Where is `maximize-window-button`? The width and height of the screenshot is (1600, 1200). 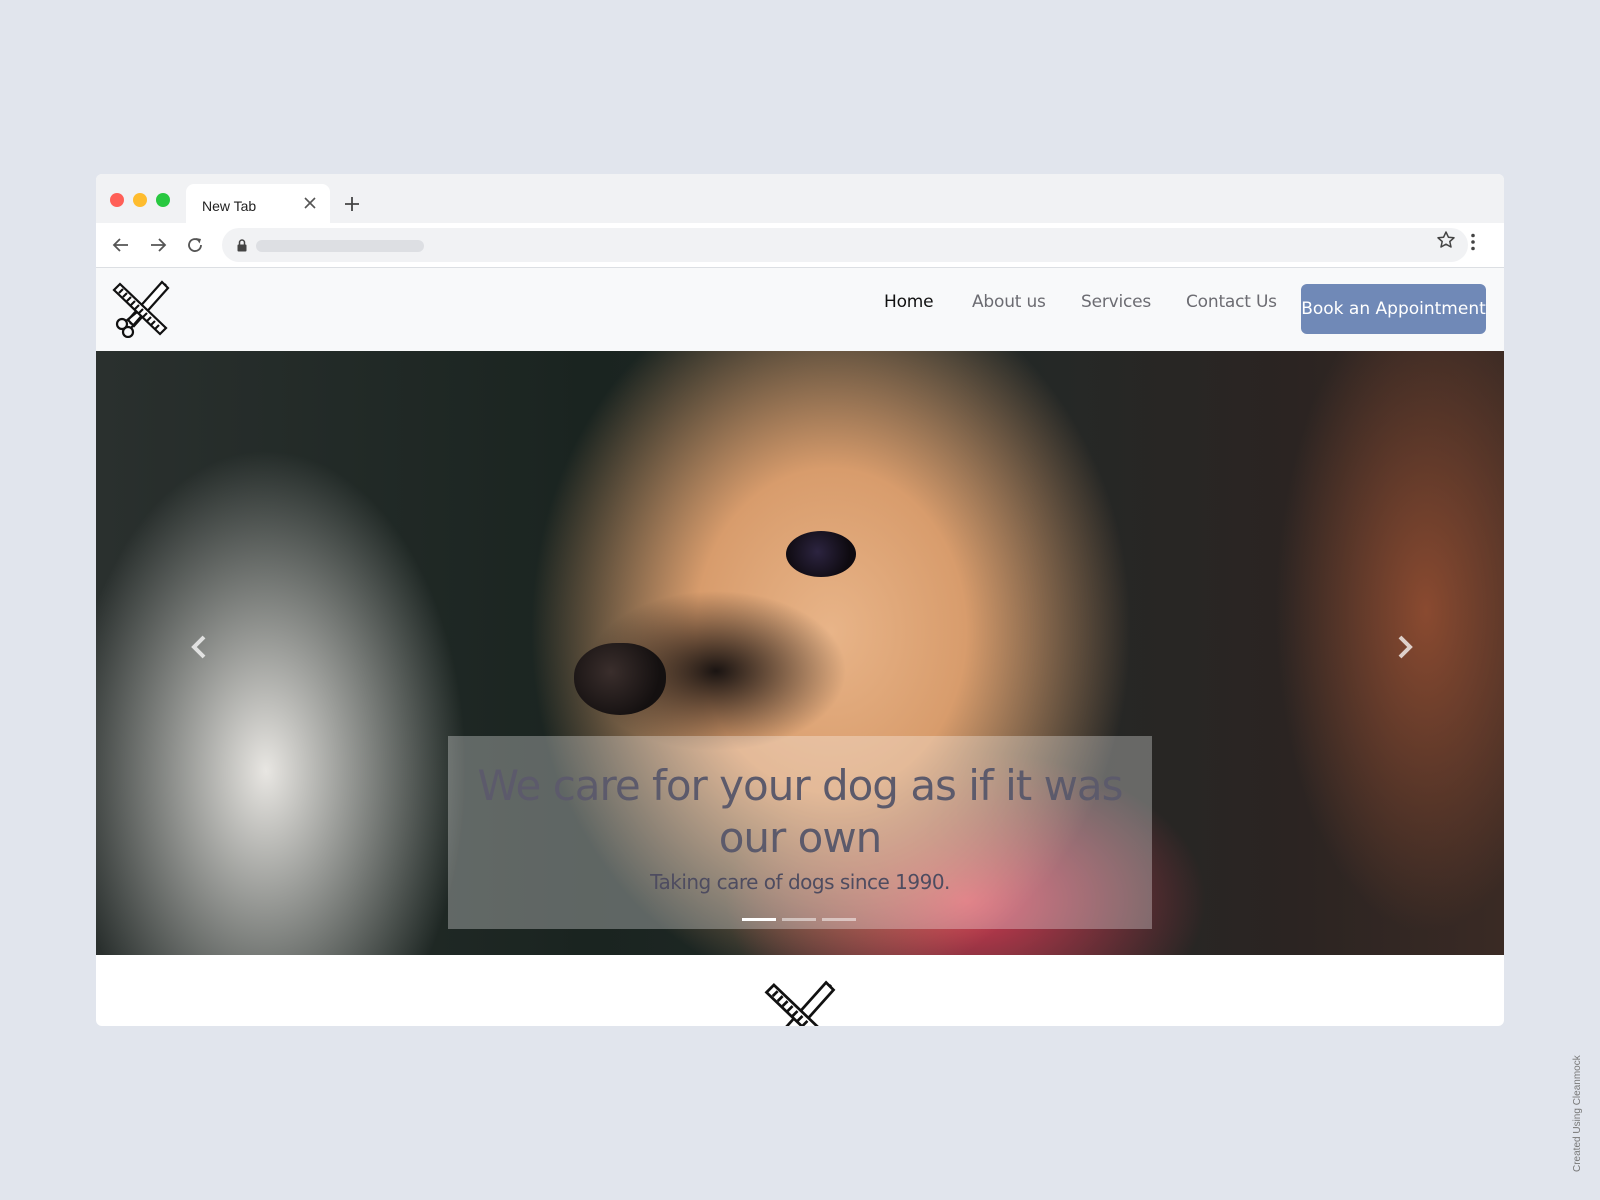 maximize-window-button is located at coordinates (163, 200).